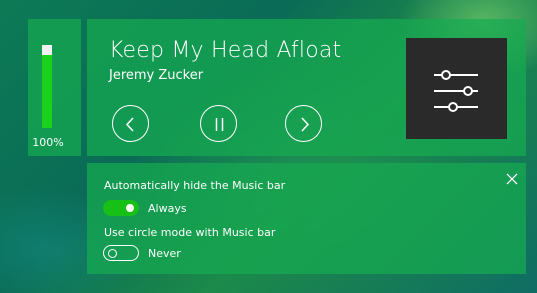 The height and width of the screenshot is (293, 537). What do you see at coordinates (456, 91) in the screenshot?
I see `equalizer-sliders-icon` at bounding box center [456, 91].